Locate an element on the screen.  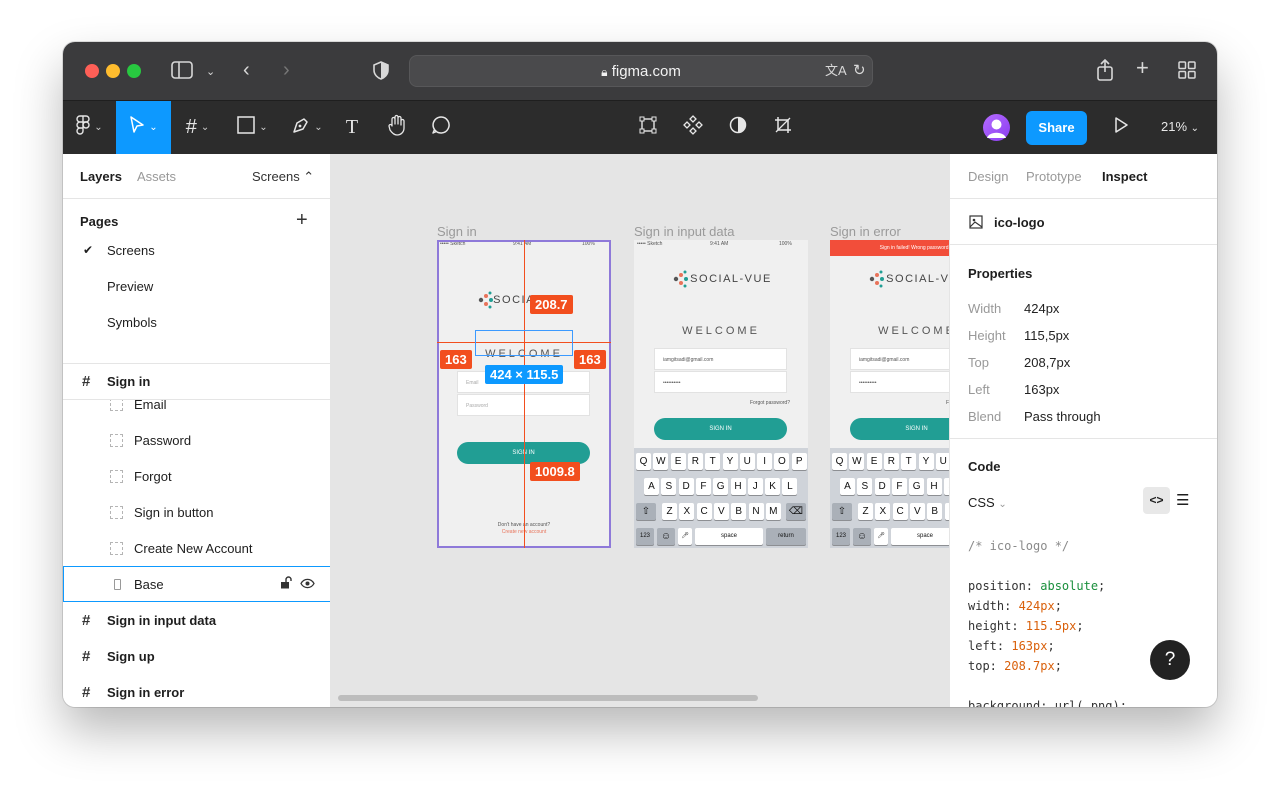
back-icon: ‹ is located at coordinates (246, 70).